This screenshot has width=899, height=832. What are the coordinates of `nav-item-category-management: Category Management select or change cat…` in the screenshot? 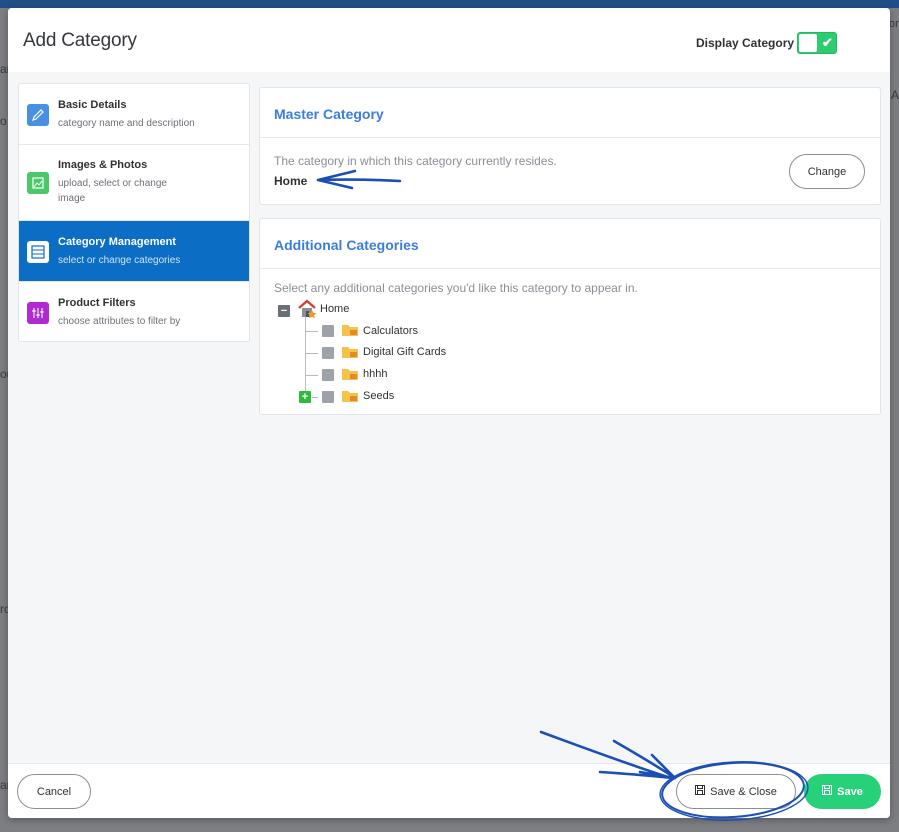 It's located at (134, 251).